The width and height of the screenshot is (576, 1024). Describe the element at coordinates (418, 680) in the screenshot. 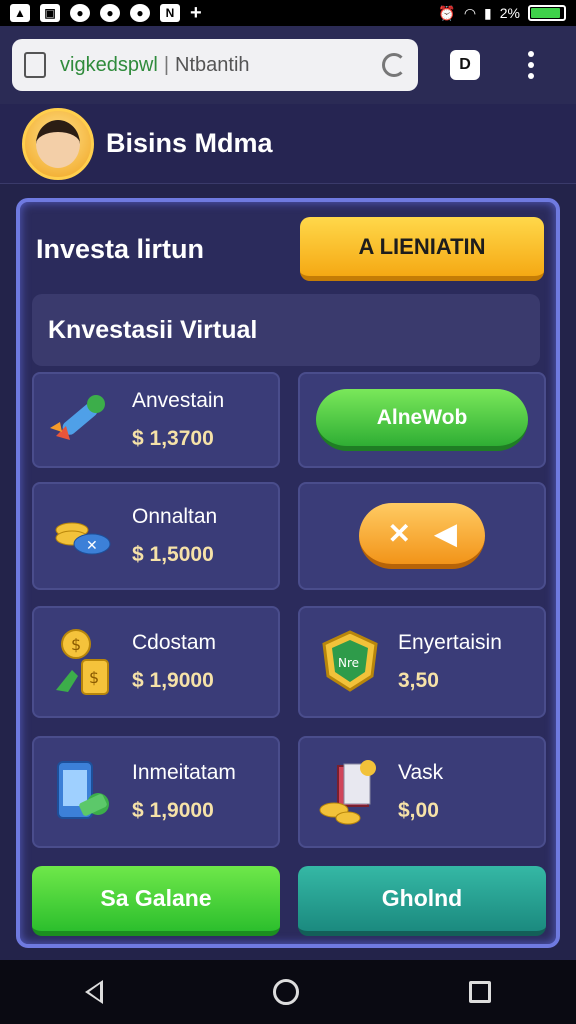

I see `card-price: 3,50` at that location.